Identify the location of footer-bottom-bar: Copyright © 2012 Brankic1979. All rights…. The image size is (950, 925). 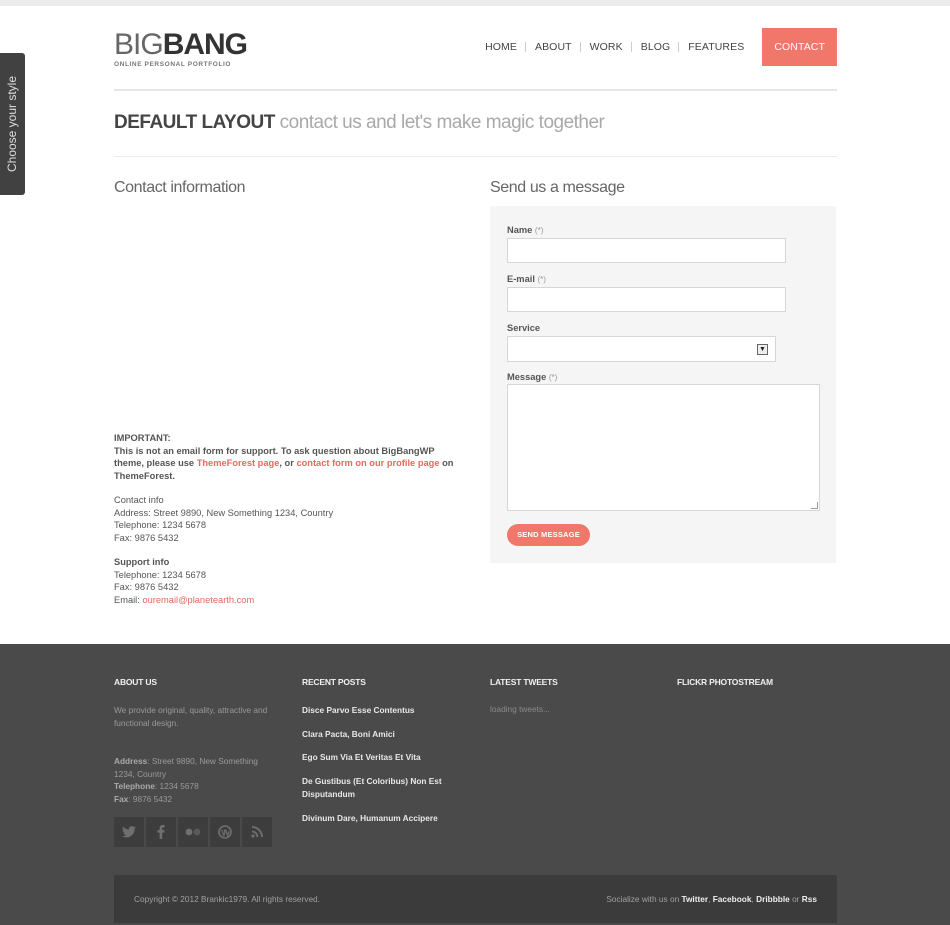
(475, 899).